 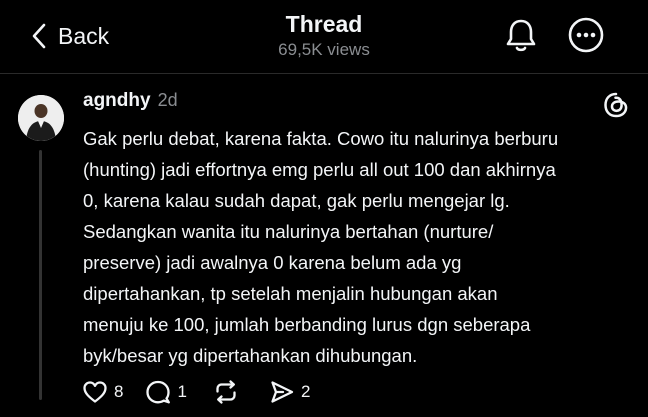 What do you see at coordinates (117, 101) in the screenshot?
I see `username: agndhy` at bounding box center [117, 101].